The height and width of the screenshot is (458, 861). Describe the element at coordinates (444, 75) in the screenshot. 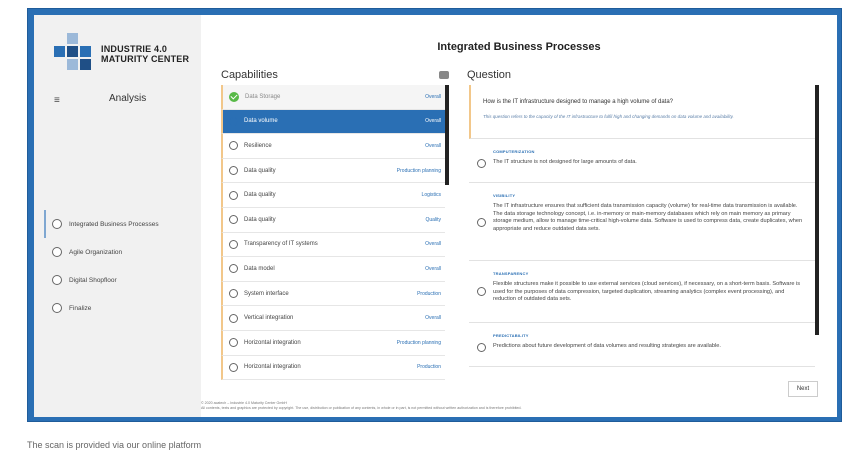

I see `collapse-icon` at that location.